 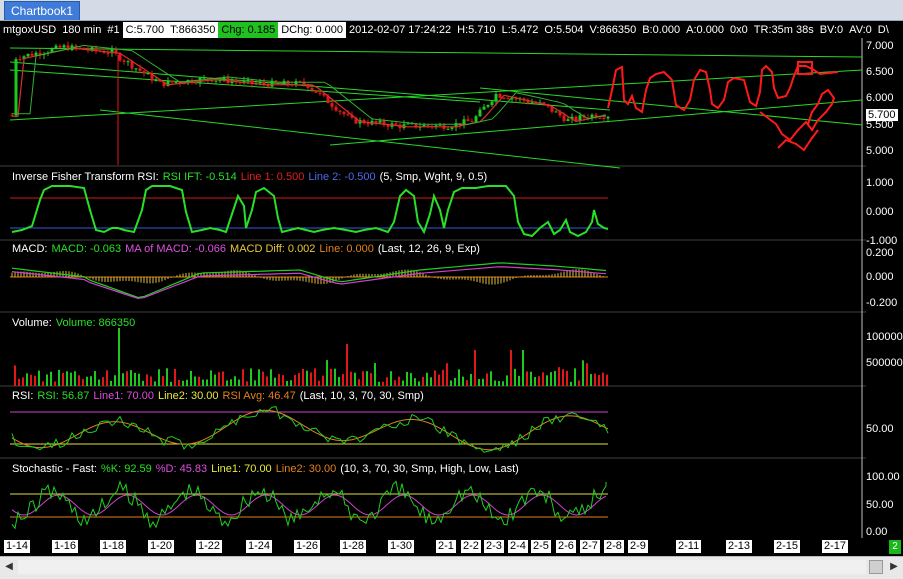 What do you see at coordinates (113, 546) in the screenshot?
I see `time-axis-label: 1-18` at bounding box center [113, 546].